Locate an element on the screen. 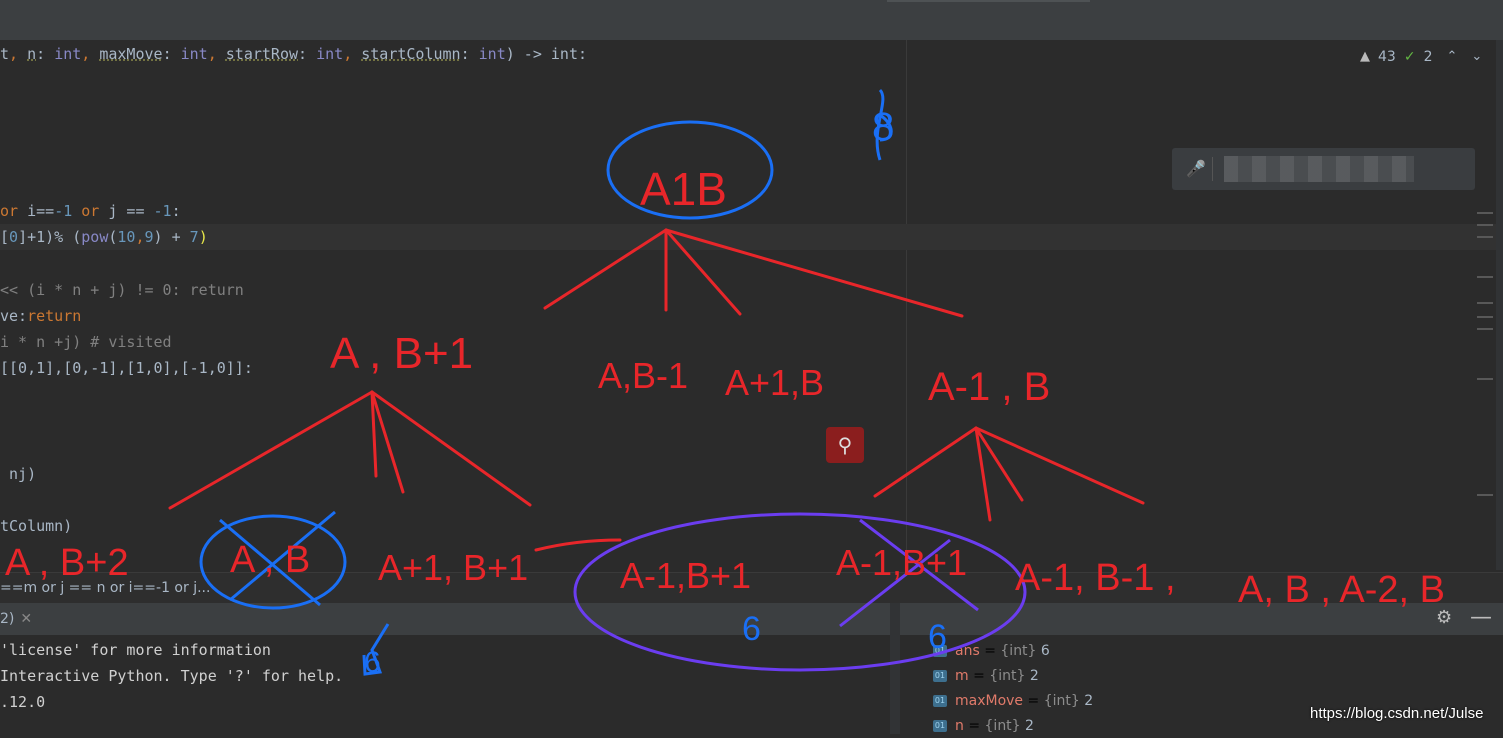 The image size is (1503, 738). microphone-icon: 🎤 is located at coordinates (1196, 168).